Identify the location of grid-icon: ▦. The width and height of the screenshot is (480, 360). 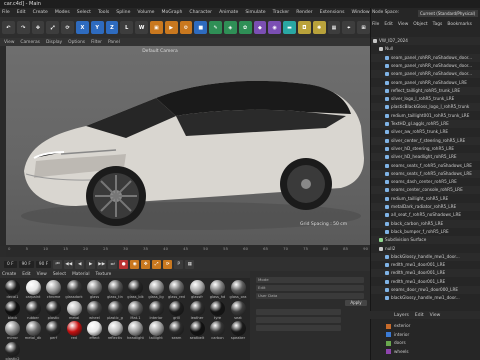
(334, 27).